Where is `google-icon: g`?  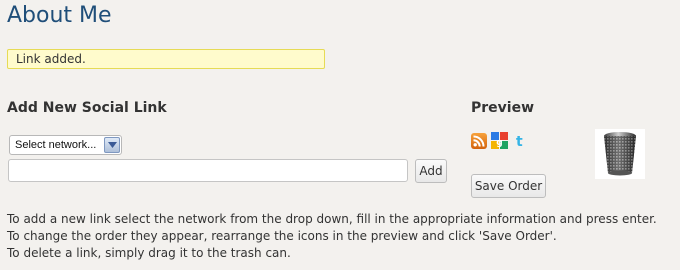 google-icon: g is located at coordinates (499, 140).